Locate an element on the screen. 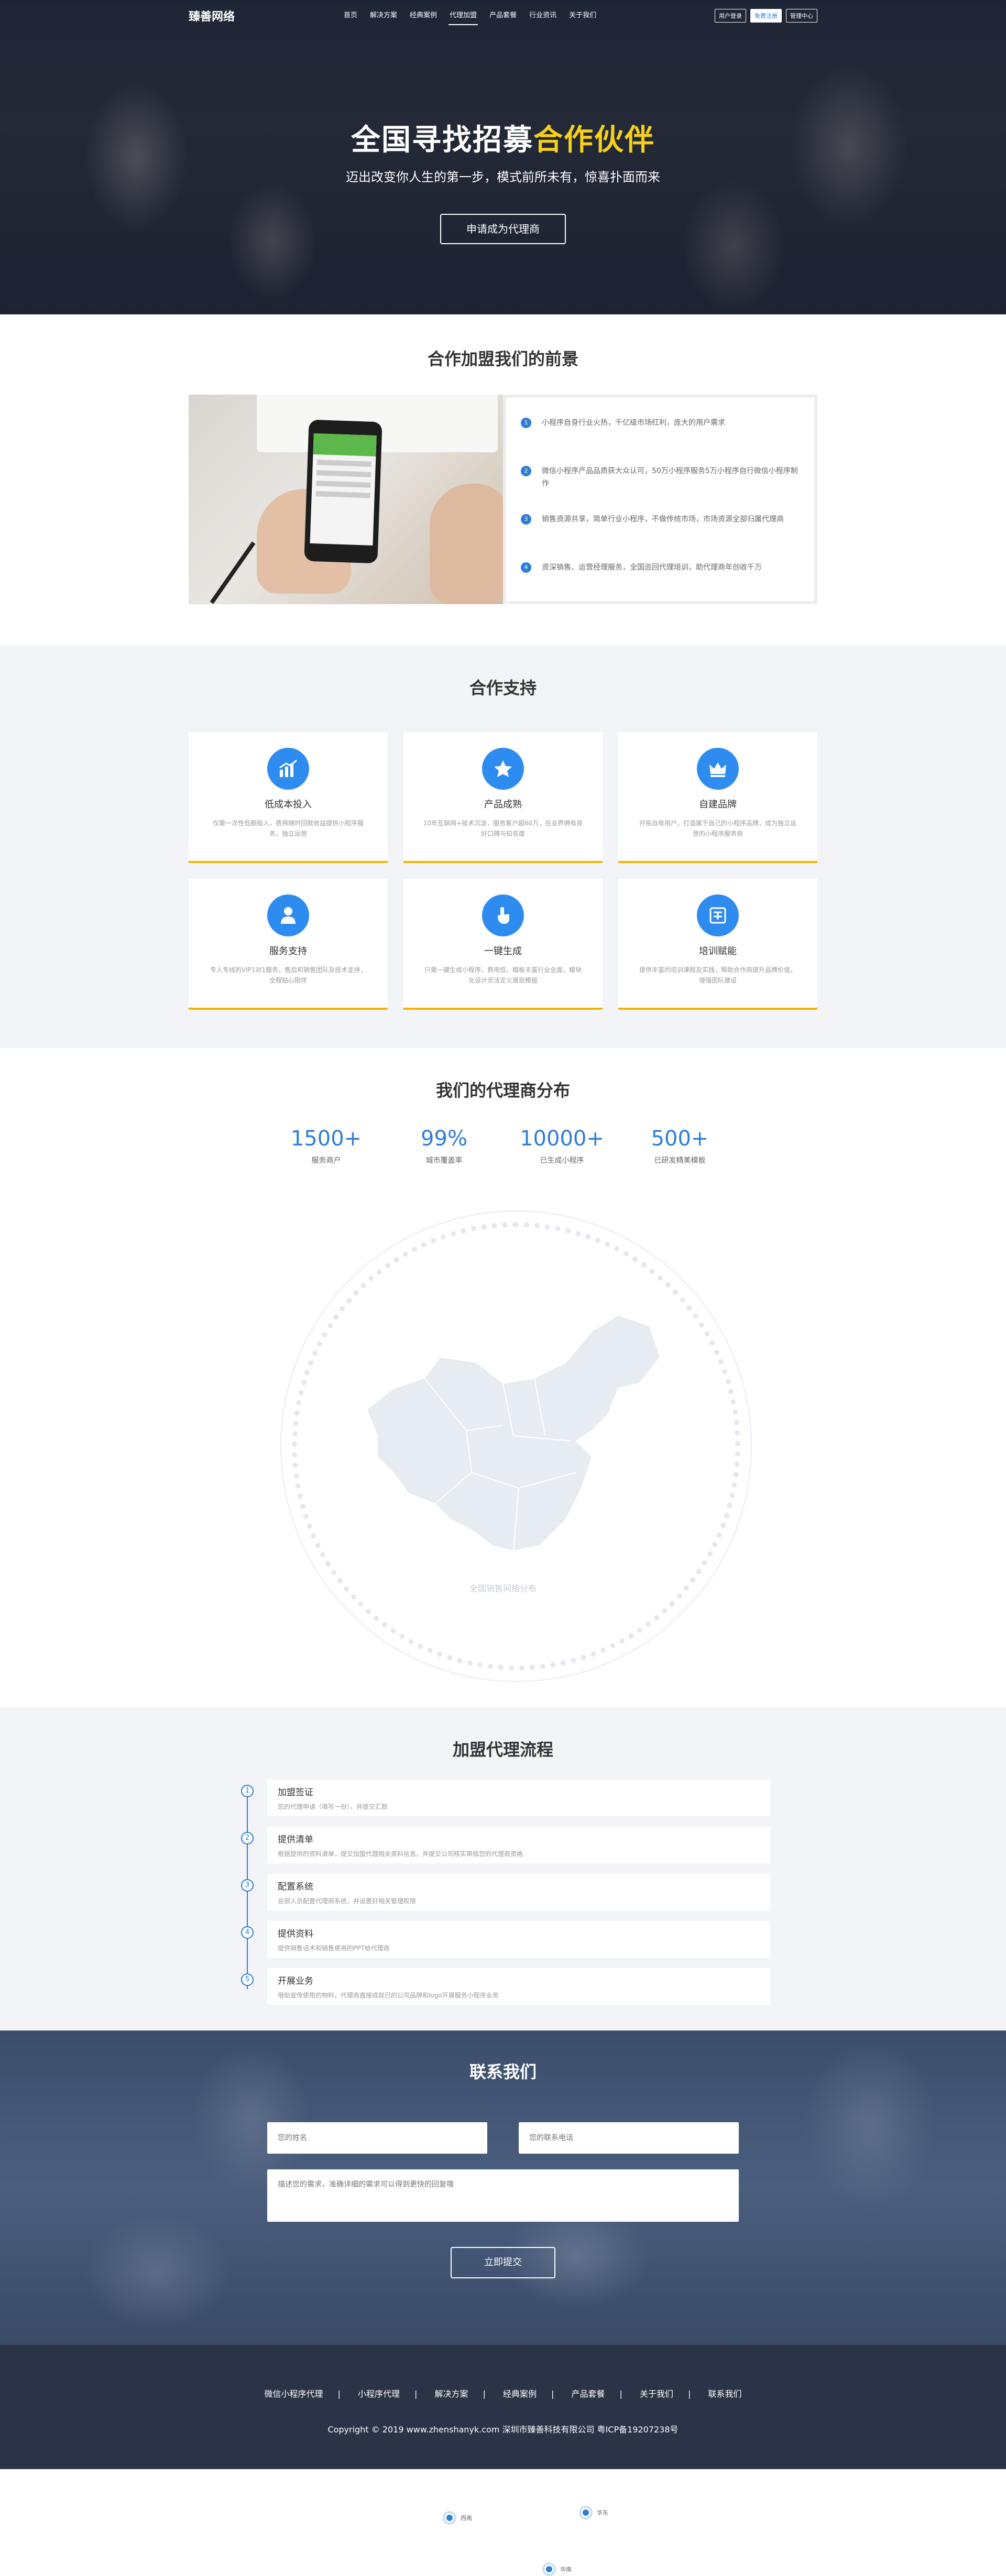  star-icon is located at coordinates (503, 769).